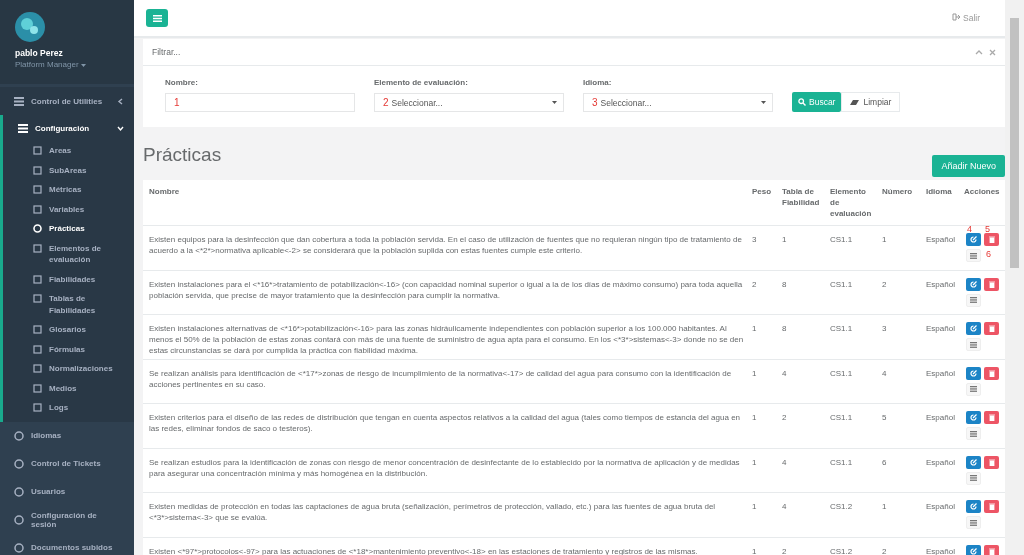 This screenshot has width=1024, height=555. Describe the element at coordinates (956, 17) in the screenshot. I see `logout-icon` at that location.